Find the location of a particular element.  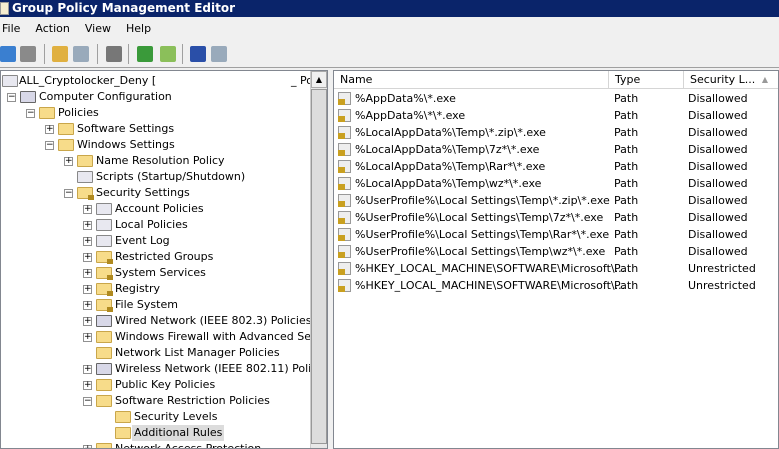

tree-item: − Software Restriction Policies is located at coordinates (156, 401).